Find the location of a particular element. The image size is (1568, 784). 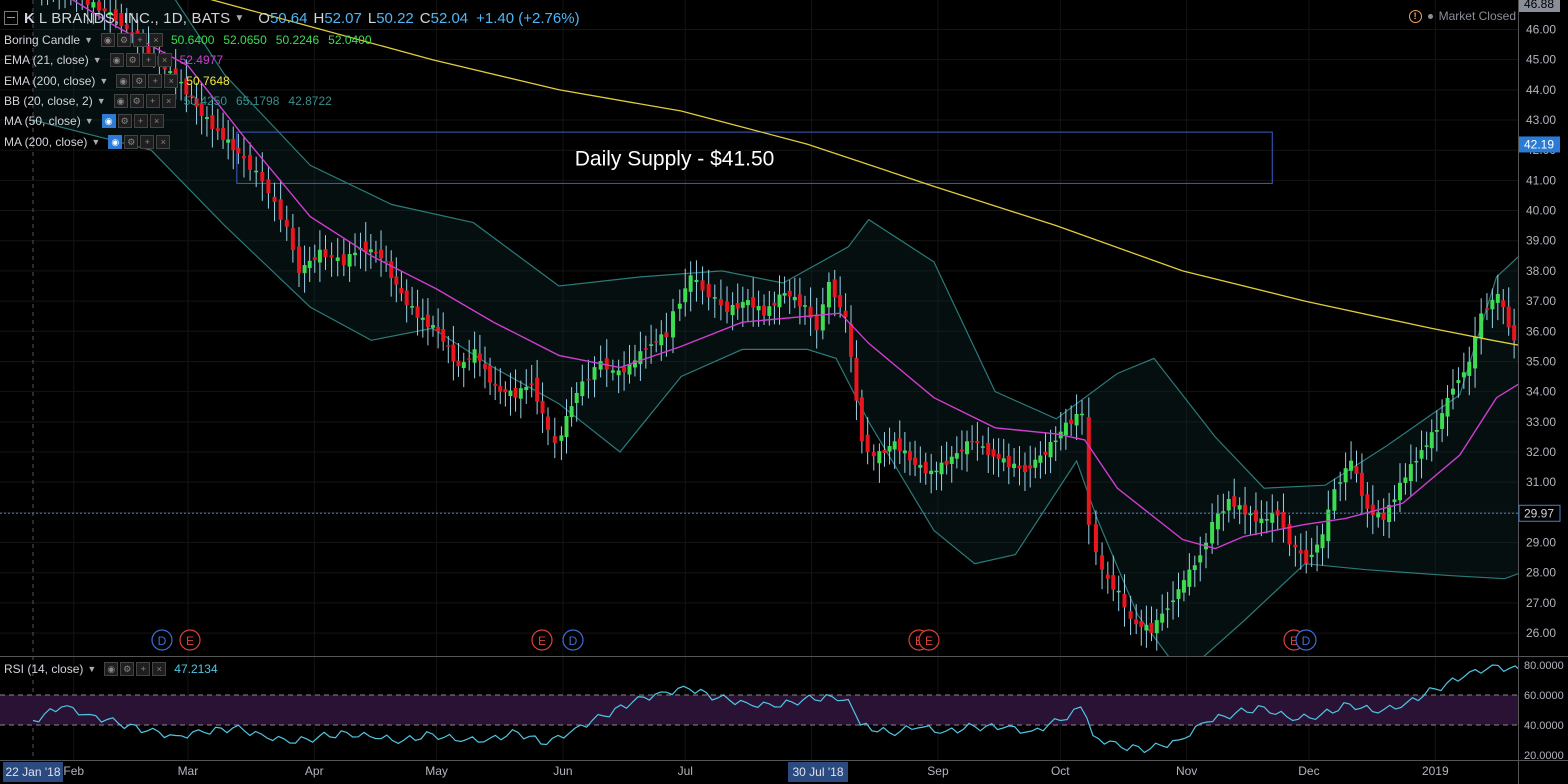

rsi-legend: RSI (14, close) ▼ ◉ ⚙ + × 47.2134 is located at coordinates (111, 669).